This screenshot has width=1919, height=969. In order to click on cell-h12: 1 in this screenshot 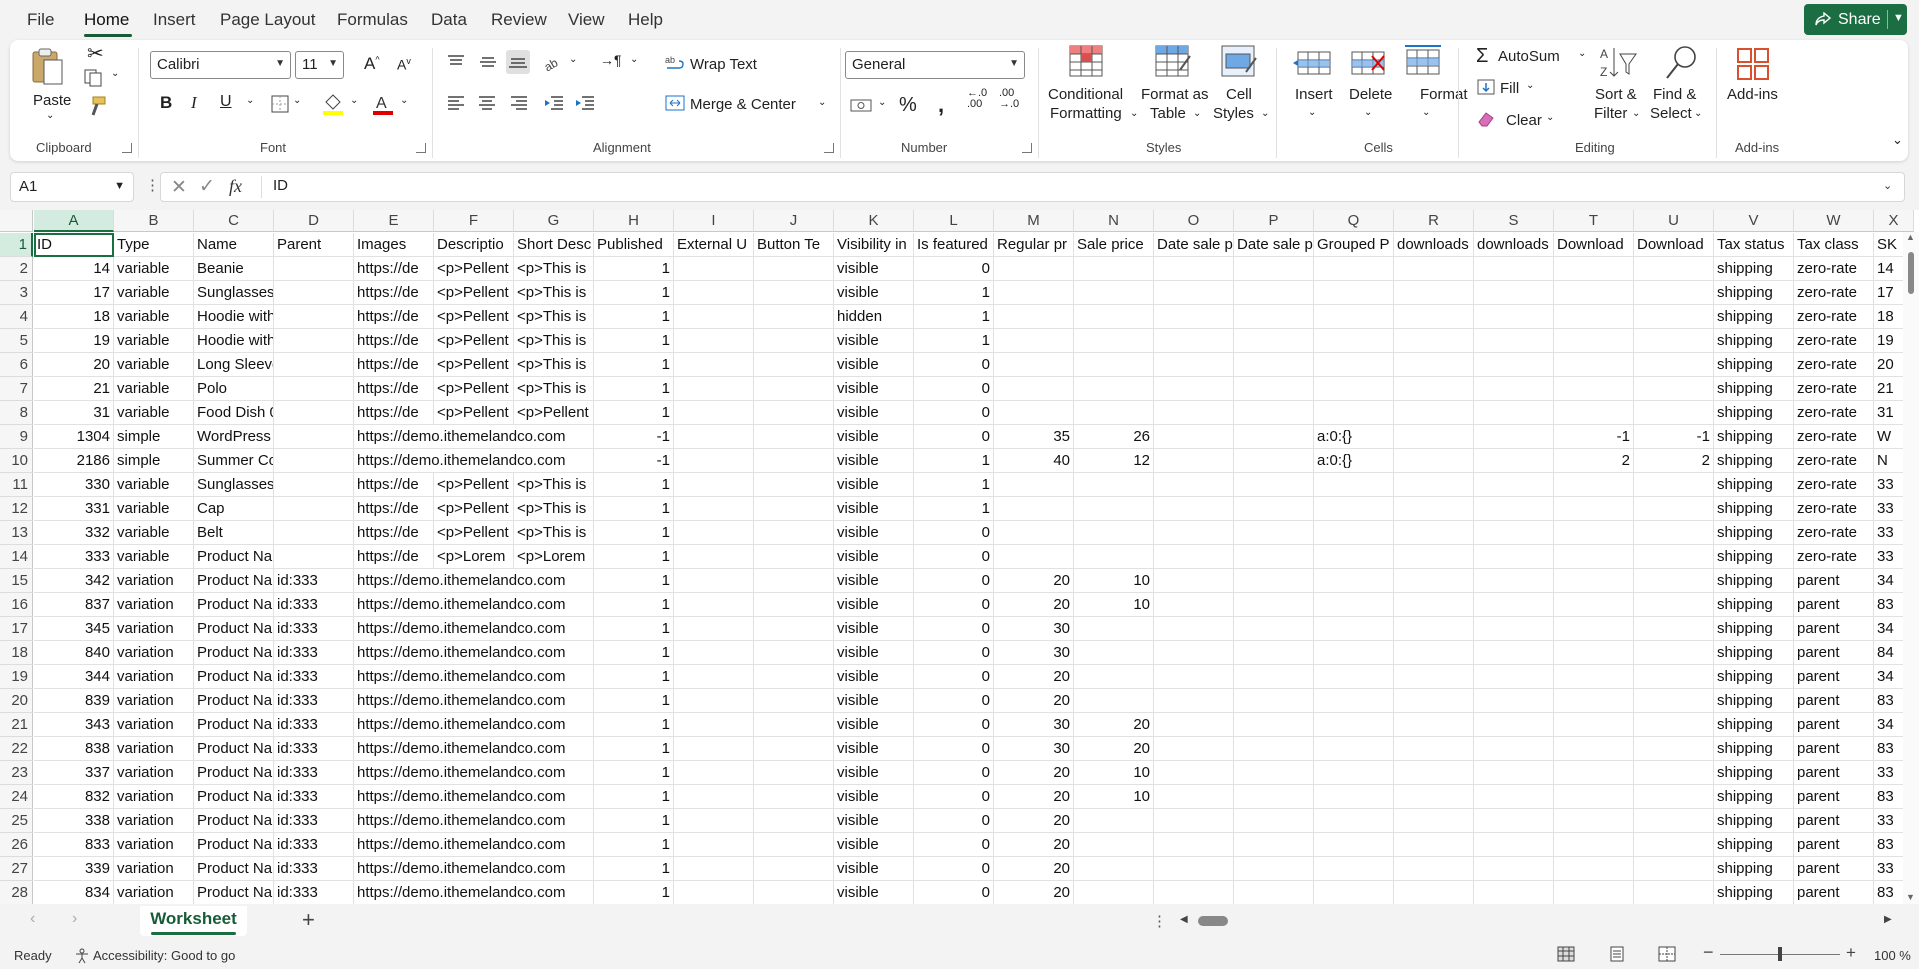, I will do `click(634, 509)`.